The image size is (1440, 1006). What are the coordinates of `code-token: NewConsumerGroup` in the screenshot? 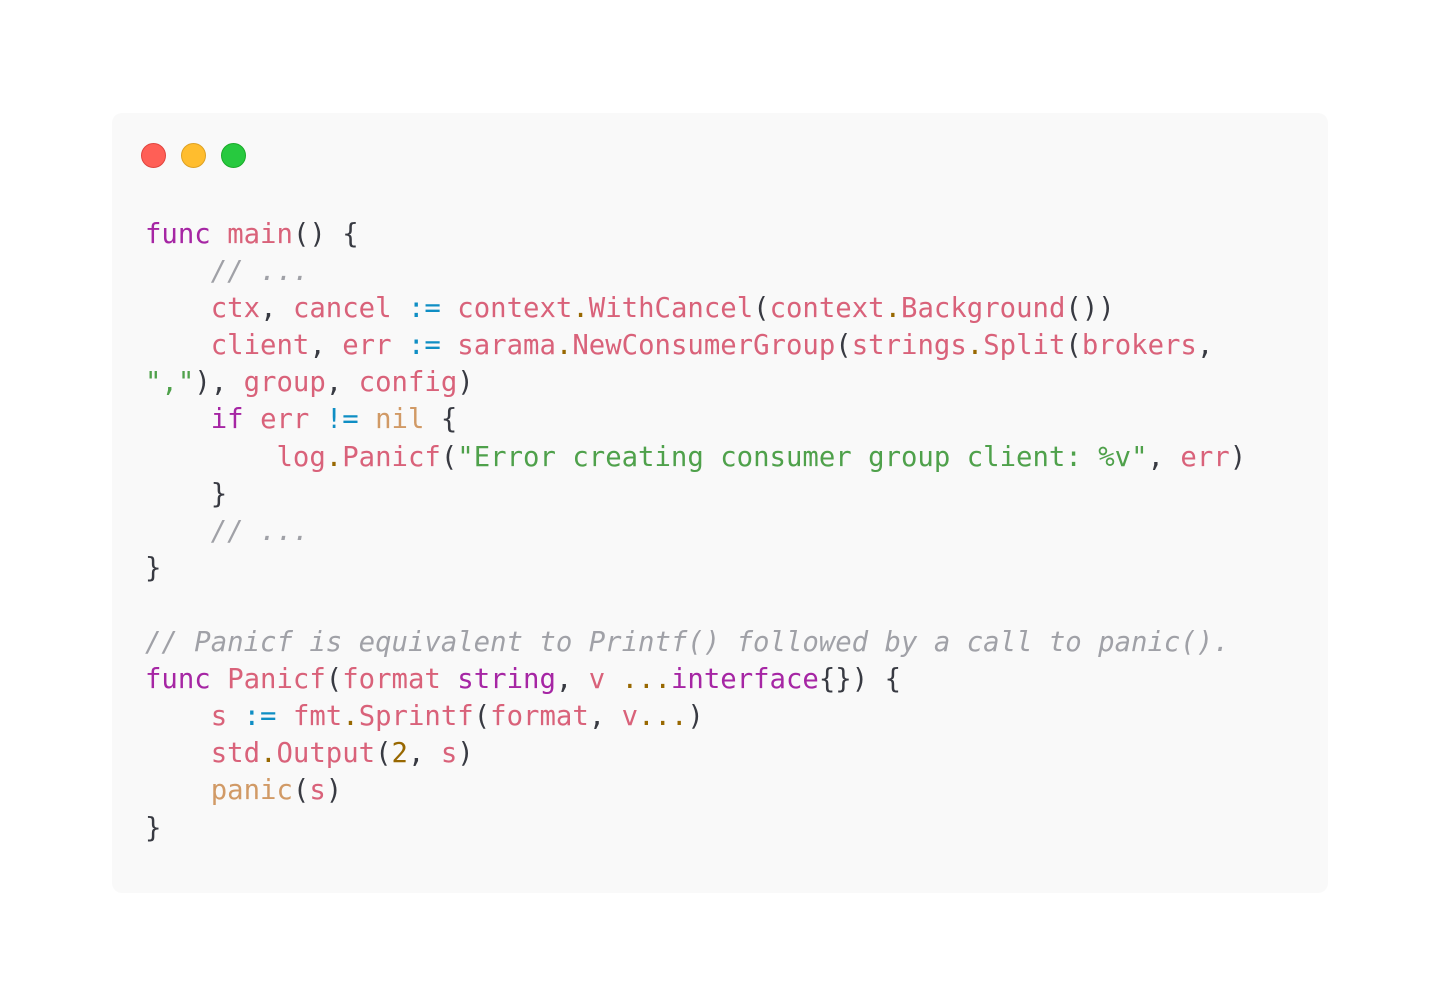 It's located at (704, 346).